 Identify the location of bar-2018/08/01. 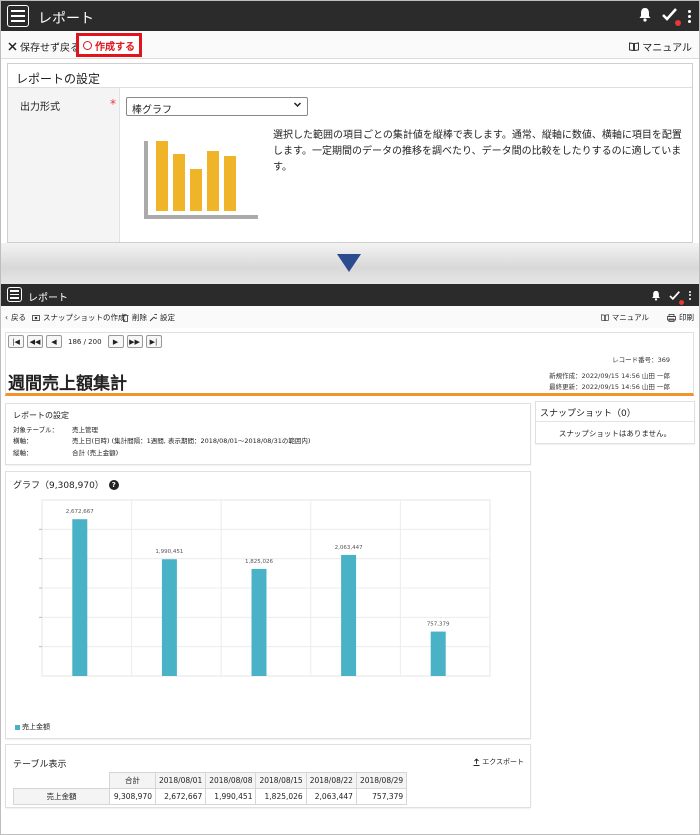
(80, 597).